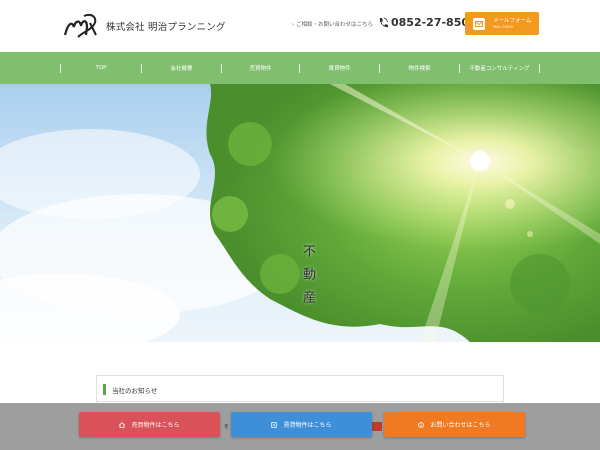 The image size is (600, 450). What do you see at coordinates (101, 68) in the screenshot?
I see `nav-item-top: TOP` at bounding box center [101, 68].